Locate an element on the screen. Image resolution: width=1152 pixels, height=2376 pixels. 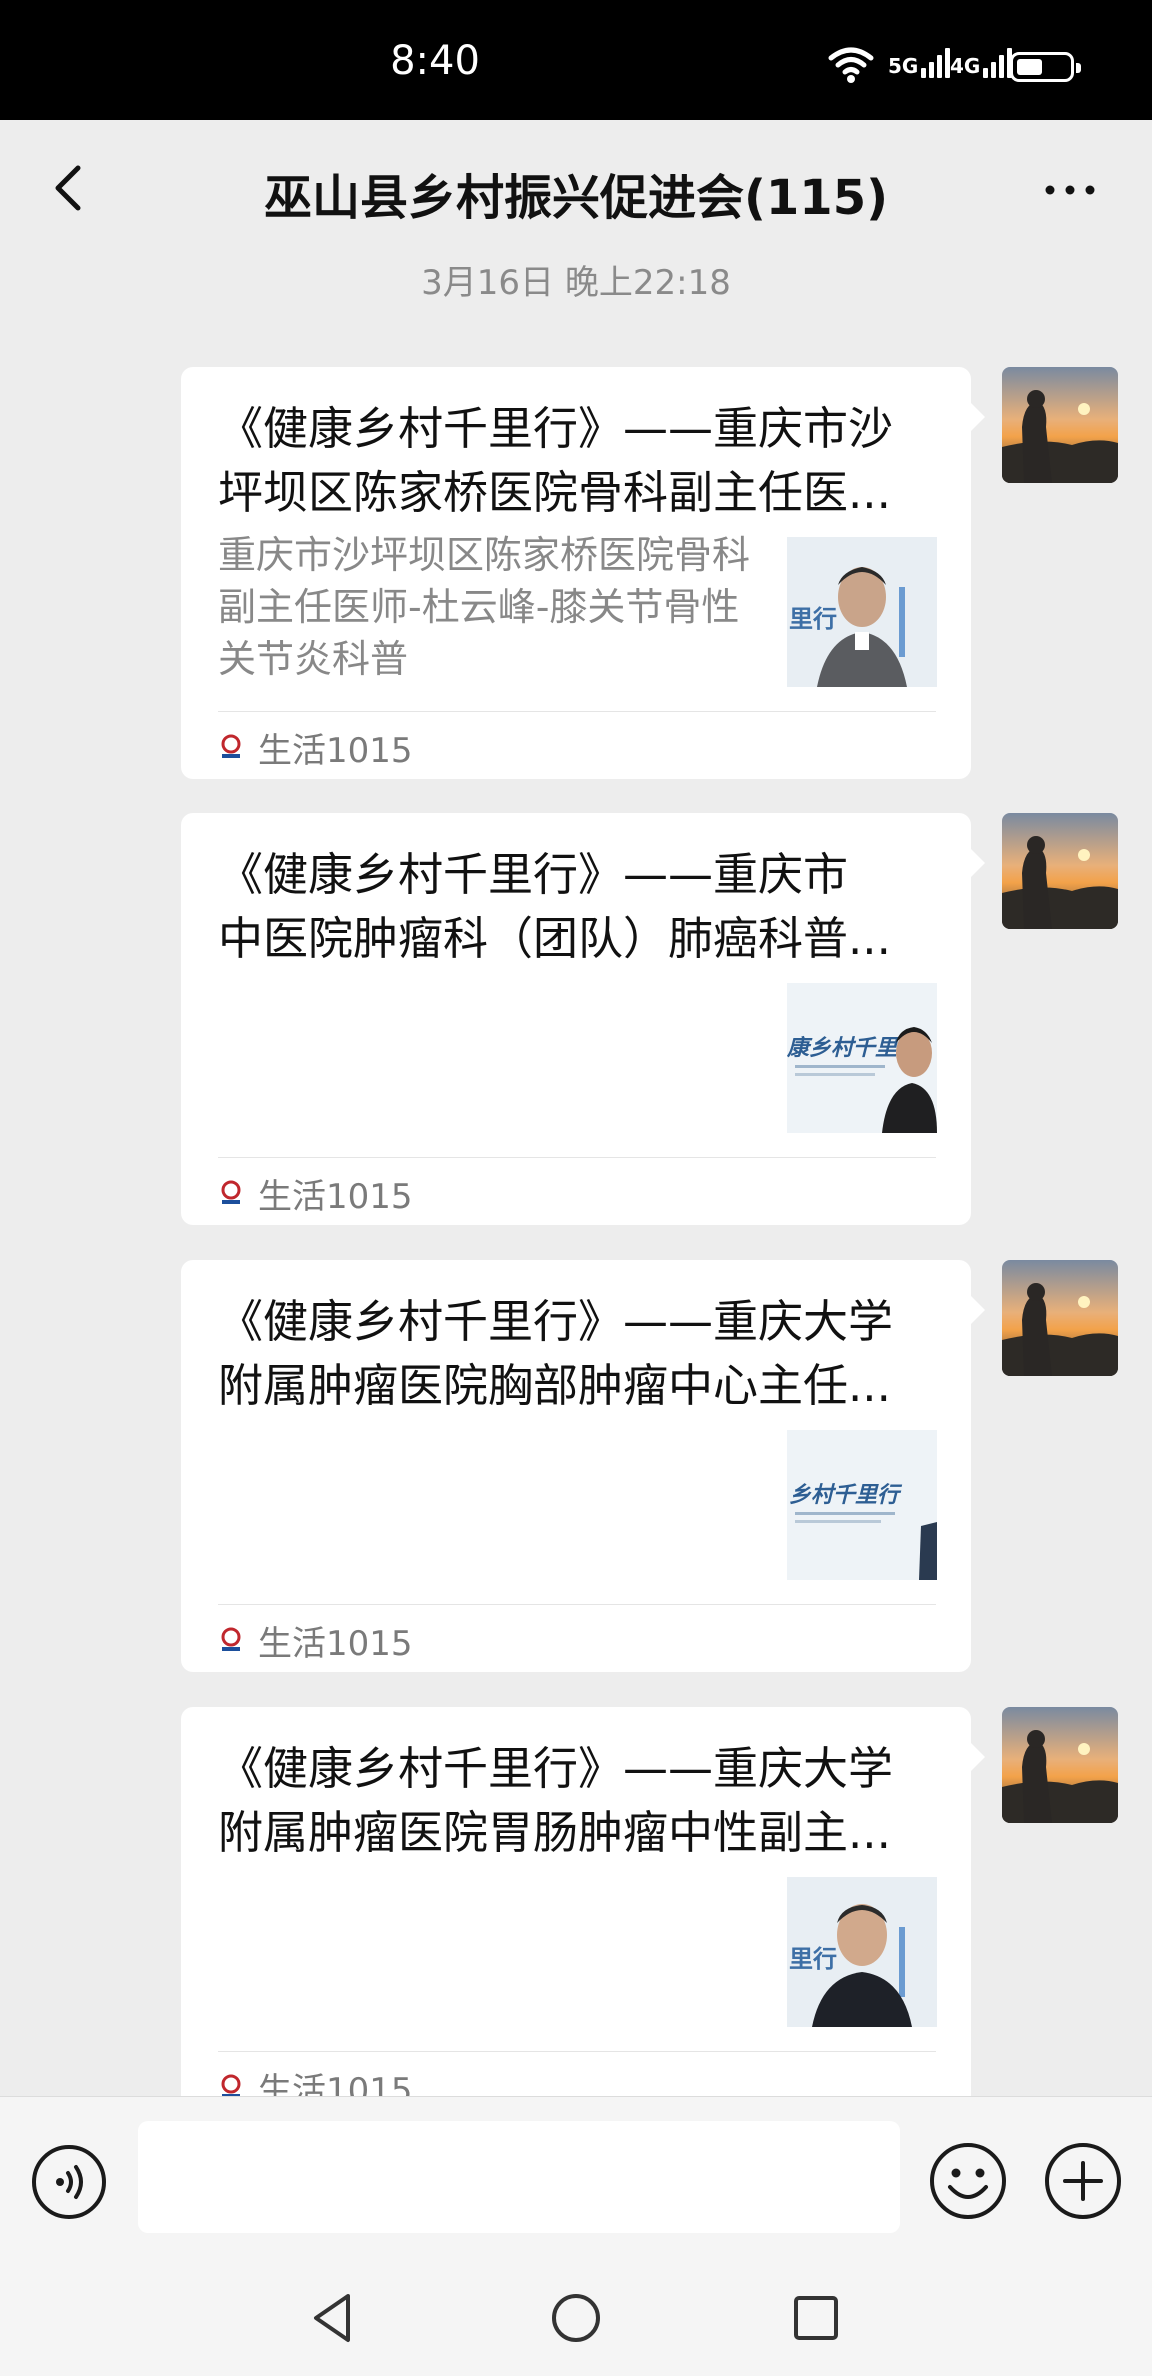
nav-recent-icon is located at coordinates (816, 2318).